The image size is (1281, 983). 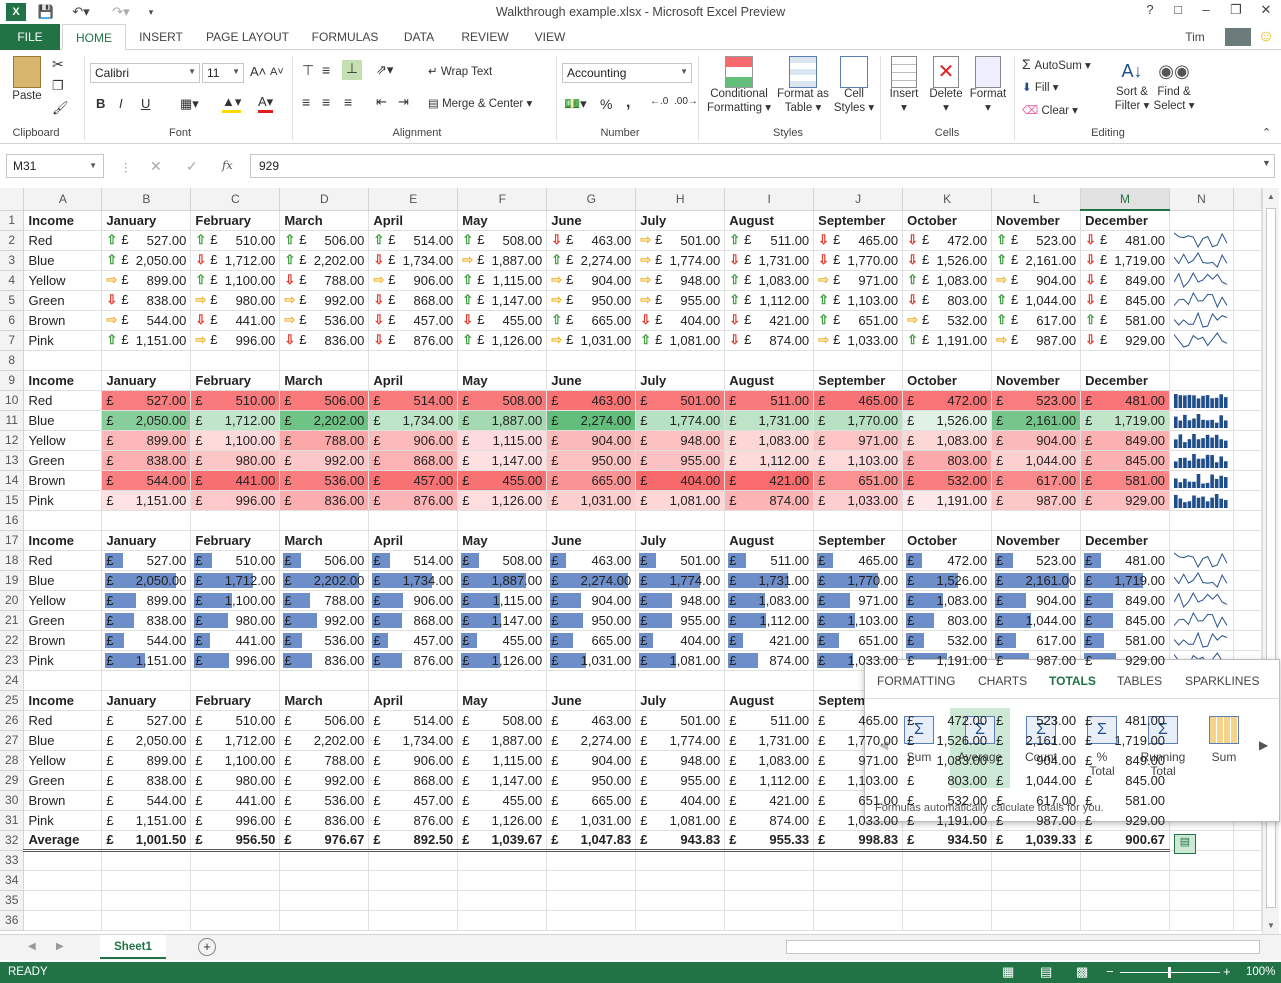 What do you see at coordinates (627, 73) in the screenshot?
I see `number-format-combo: Accounting ▼` at bounding box center [627, 73].